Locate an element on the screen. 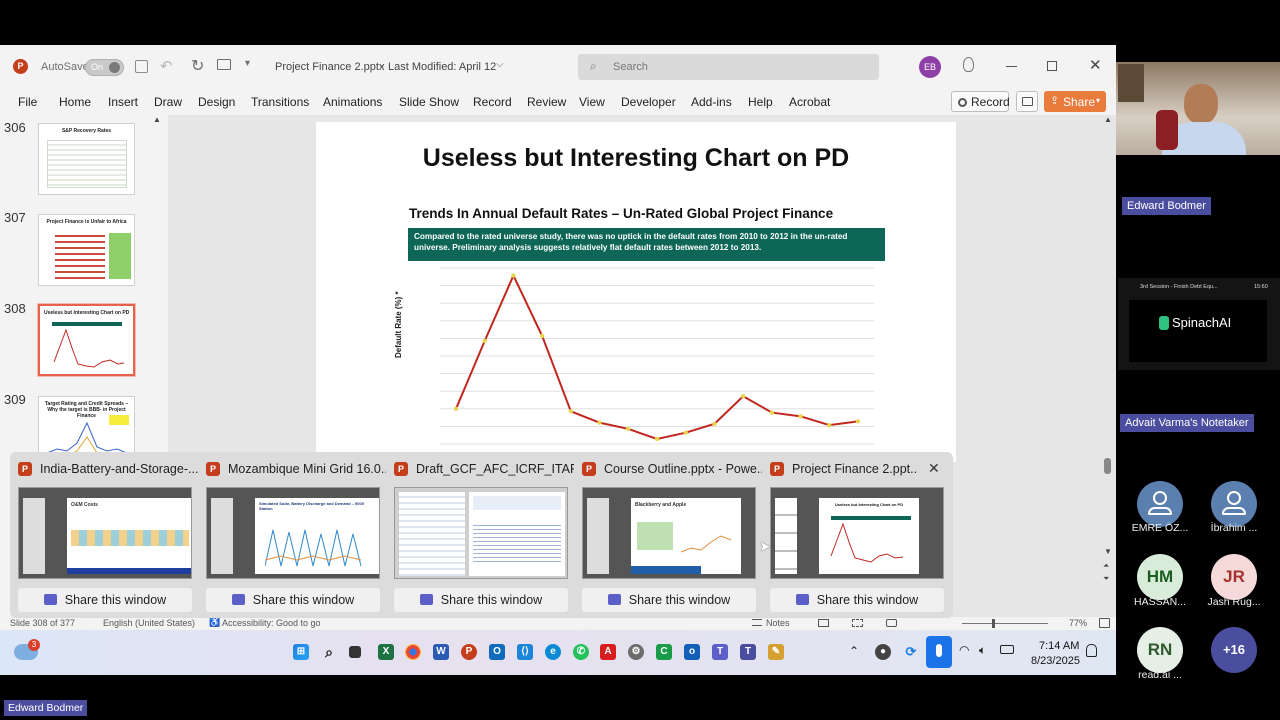  chevron-up-icon: ⌃ is located at coordinates (854, 651).